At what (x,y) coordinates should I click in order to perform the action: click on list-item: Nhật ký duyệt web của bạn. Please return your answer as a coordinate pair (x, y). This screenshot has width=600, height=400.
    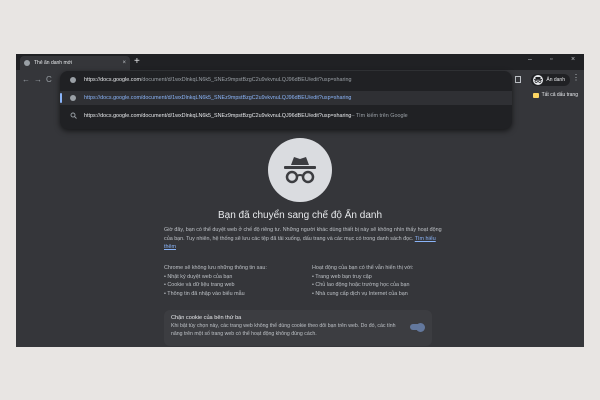
    Looking at the image, I should click on (234, 277).